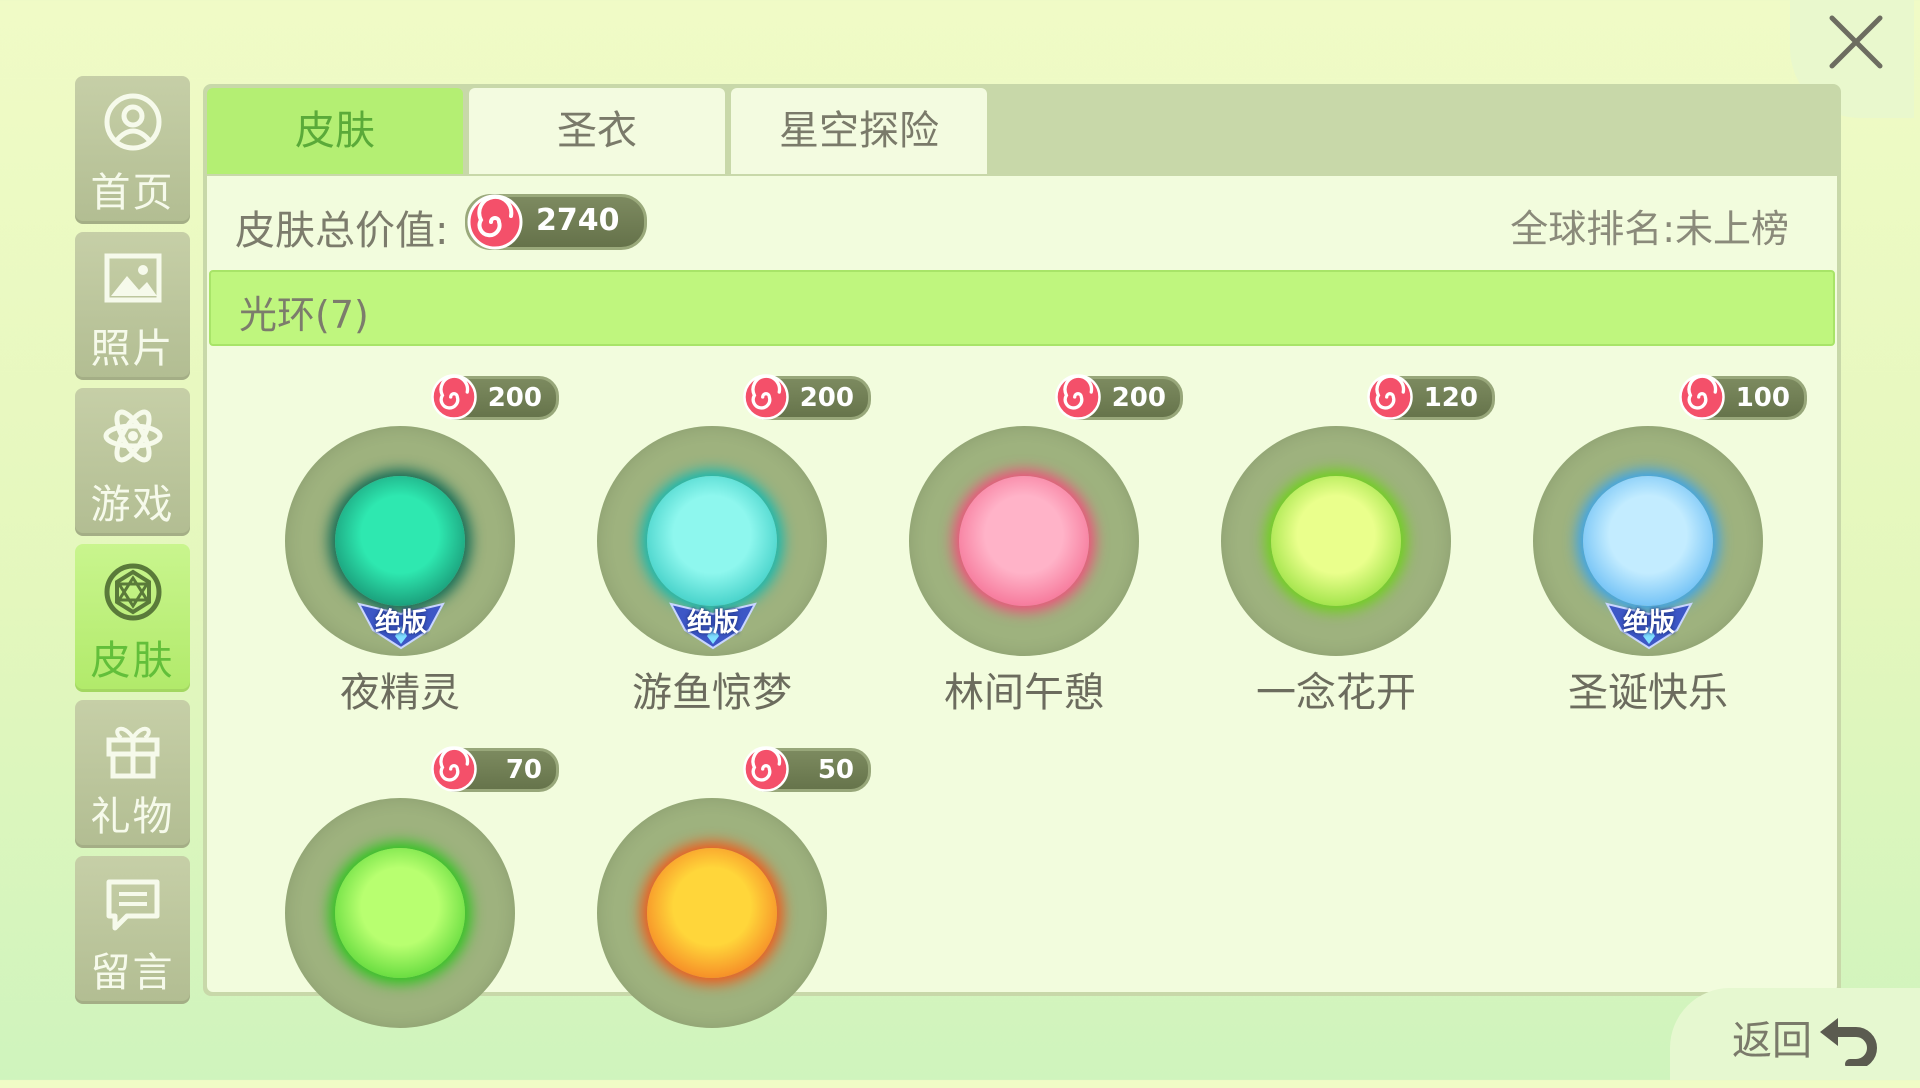  Describe the element at coordinates (133, 122) in the screenshot. I see `profile-icon` at that location.